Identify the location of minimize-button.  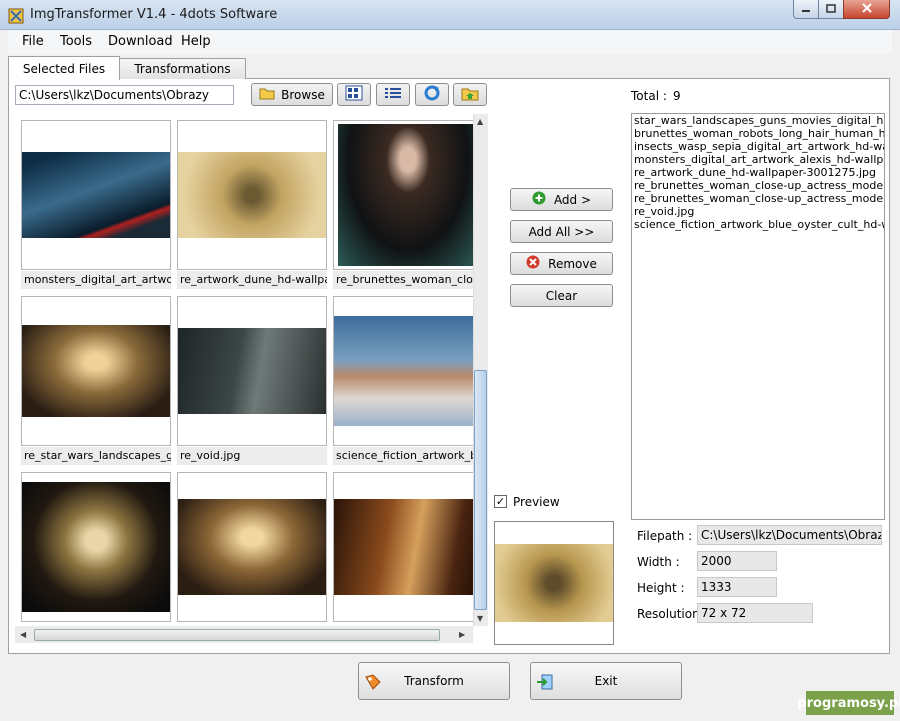
(806, 9).